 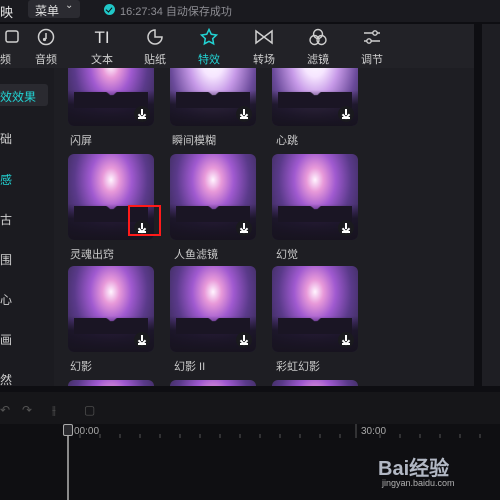 What do you see at coordinates (81, 141) in the screenshot?
I see `effect-name: 闪屏` at bounding box center [81, 141].